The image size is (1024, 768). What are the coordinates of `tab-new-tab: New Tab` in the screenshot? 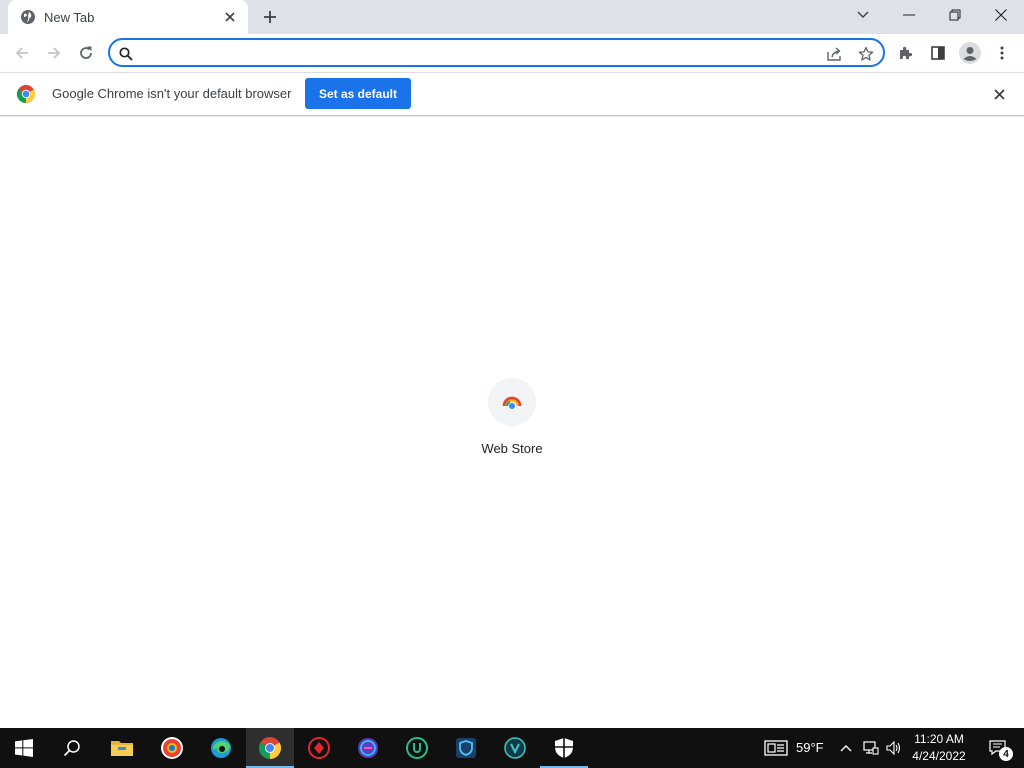 It's located at (128, 17).